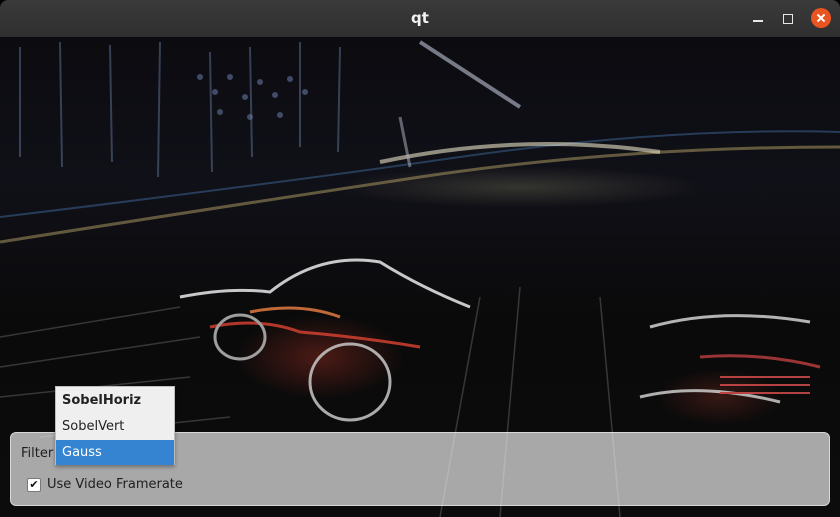  Describe the element at coordinates (758, 19) in the screenshot. I see `minimize-icon` at that location.